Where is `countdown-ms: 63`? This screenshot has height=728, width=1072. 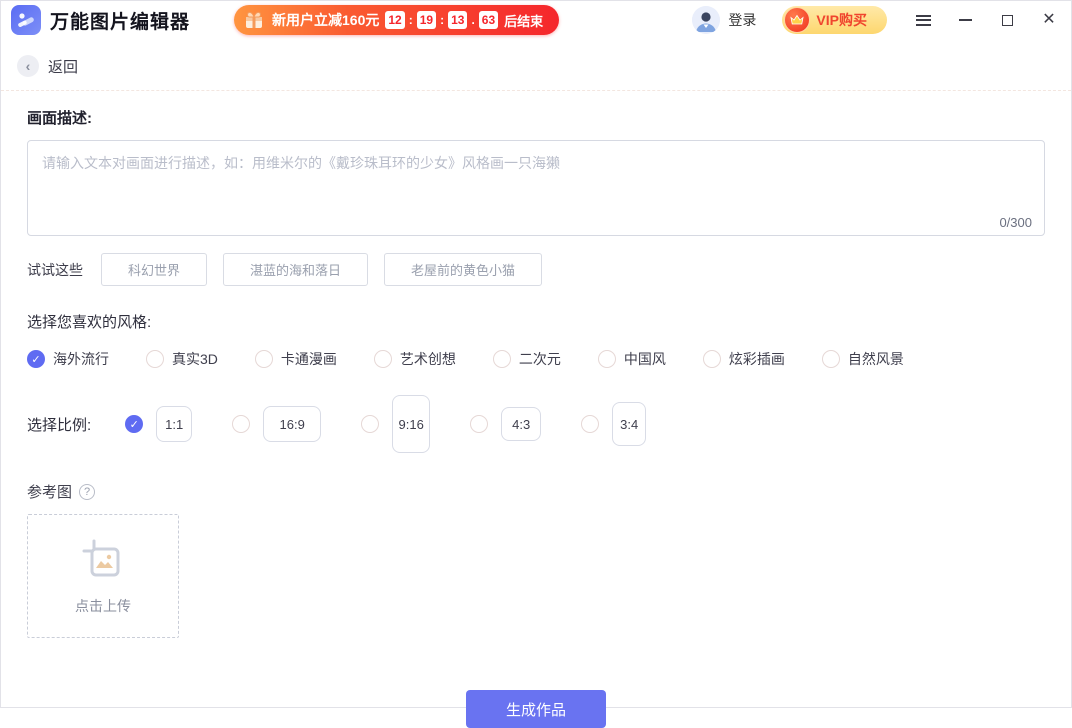 countdown-ms: 63 is located at coordinates (488, 20).